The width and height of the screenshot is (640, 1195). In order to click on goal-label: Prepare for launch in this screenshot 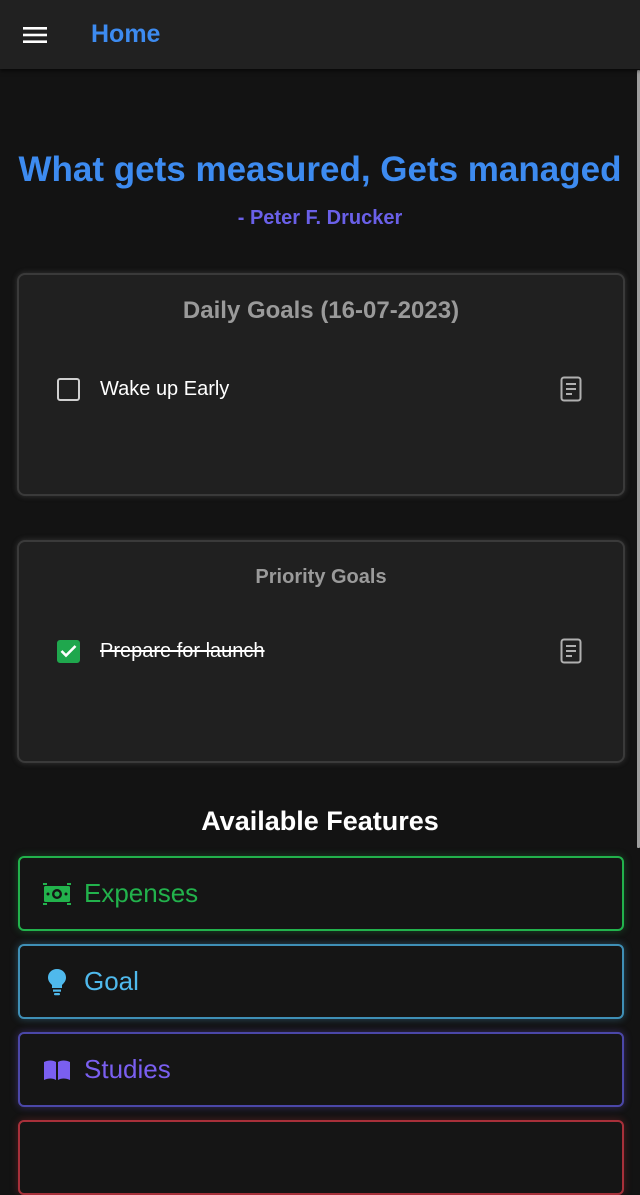, I will do `click(182, 650)`.